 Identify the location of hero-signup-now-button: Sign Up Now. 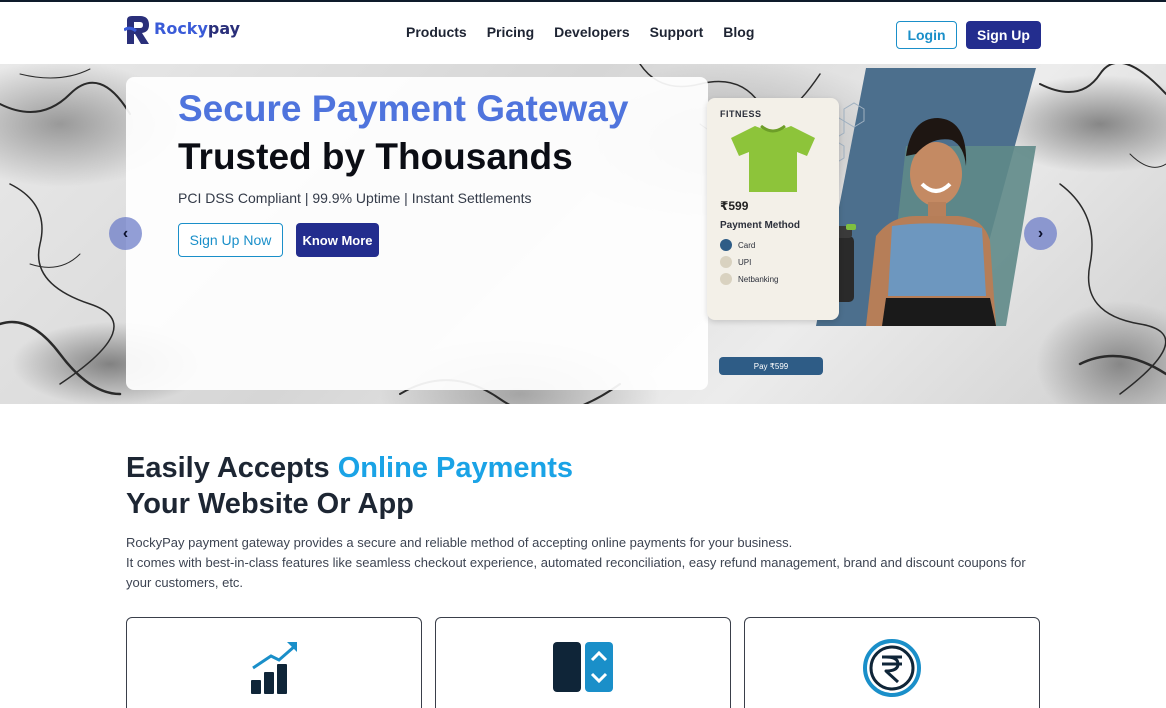
(230, 240).